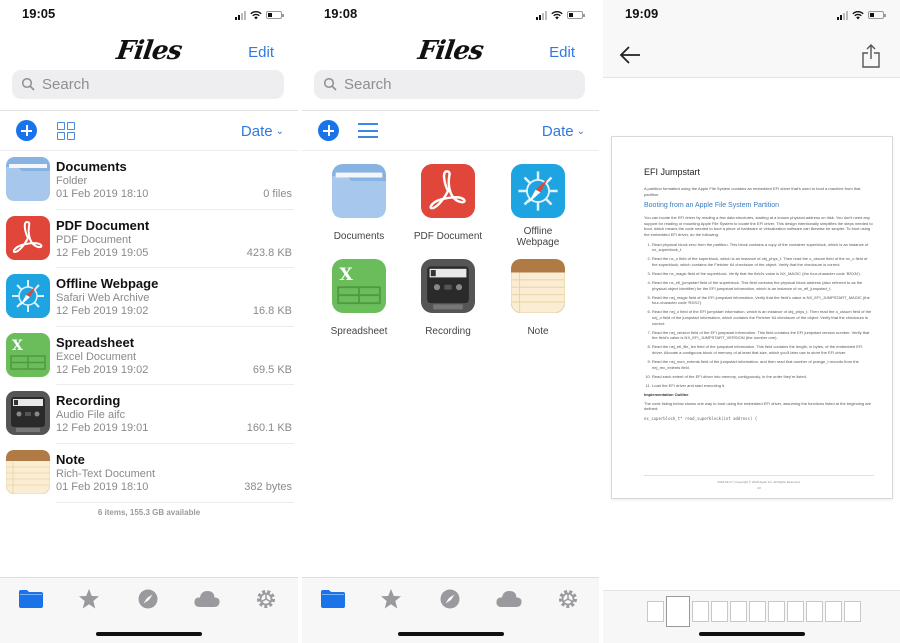  Describe the element at coordinates (359, 236) in the screenshot. I see `grid-item-label: Documents` at that location.